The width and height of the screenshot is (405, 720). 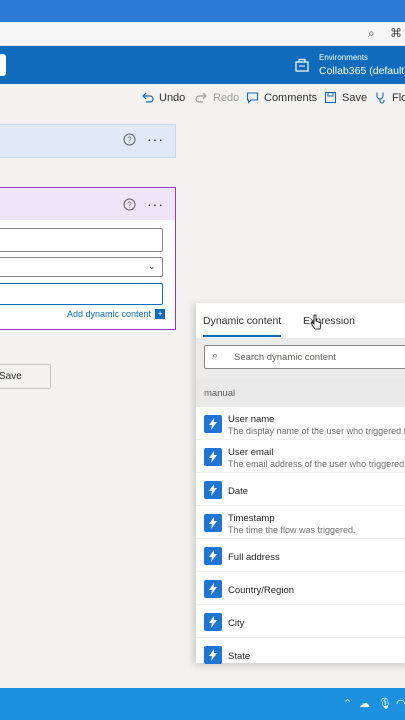 What do you see at coordinates (396, 33) in the screenshot?
I see `more-icon: ⌘` at bounding box center [396, 33].